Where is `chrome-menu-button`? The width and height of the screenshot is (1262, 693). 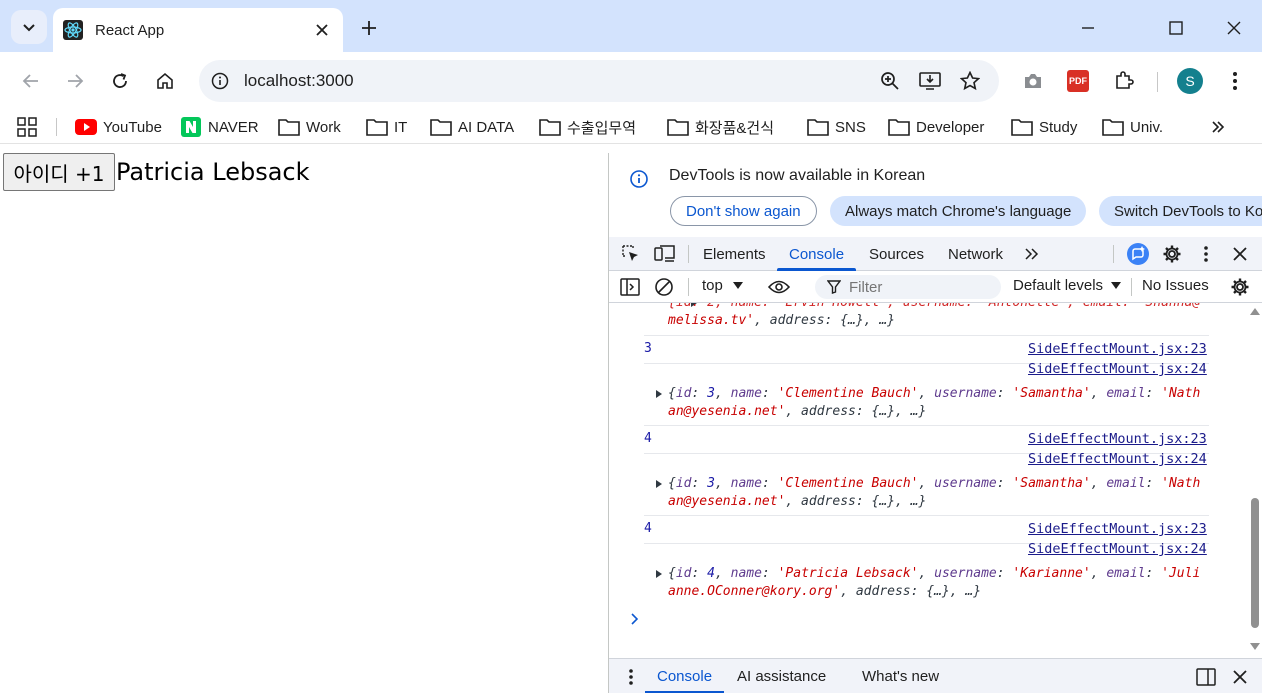
chrome-menu-button is located at coordinates (1235, 81).